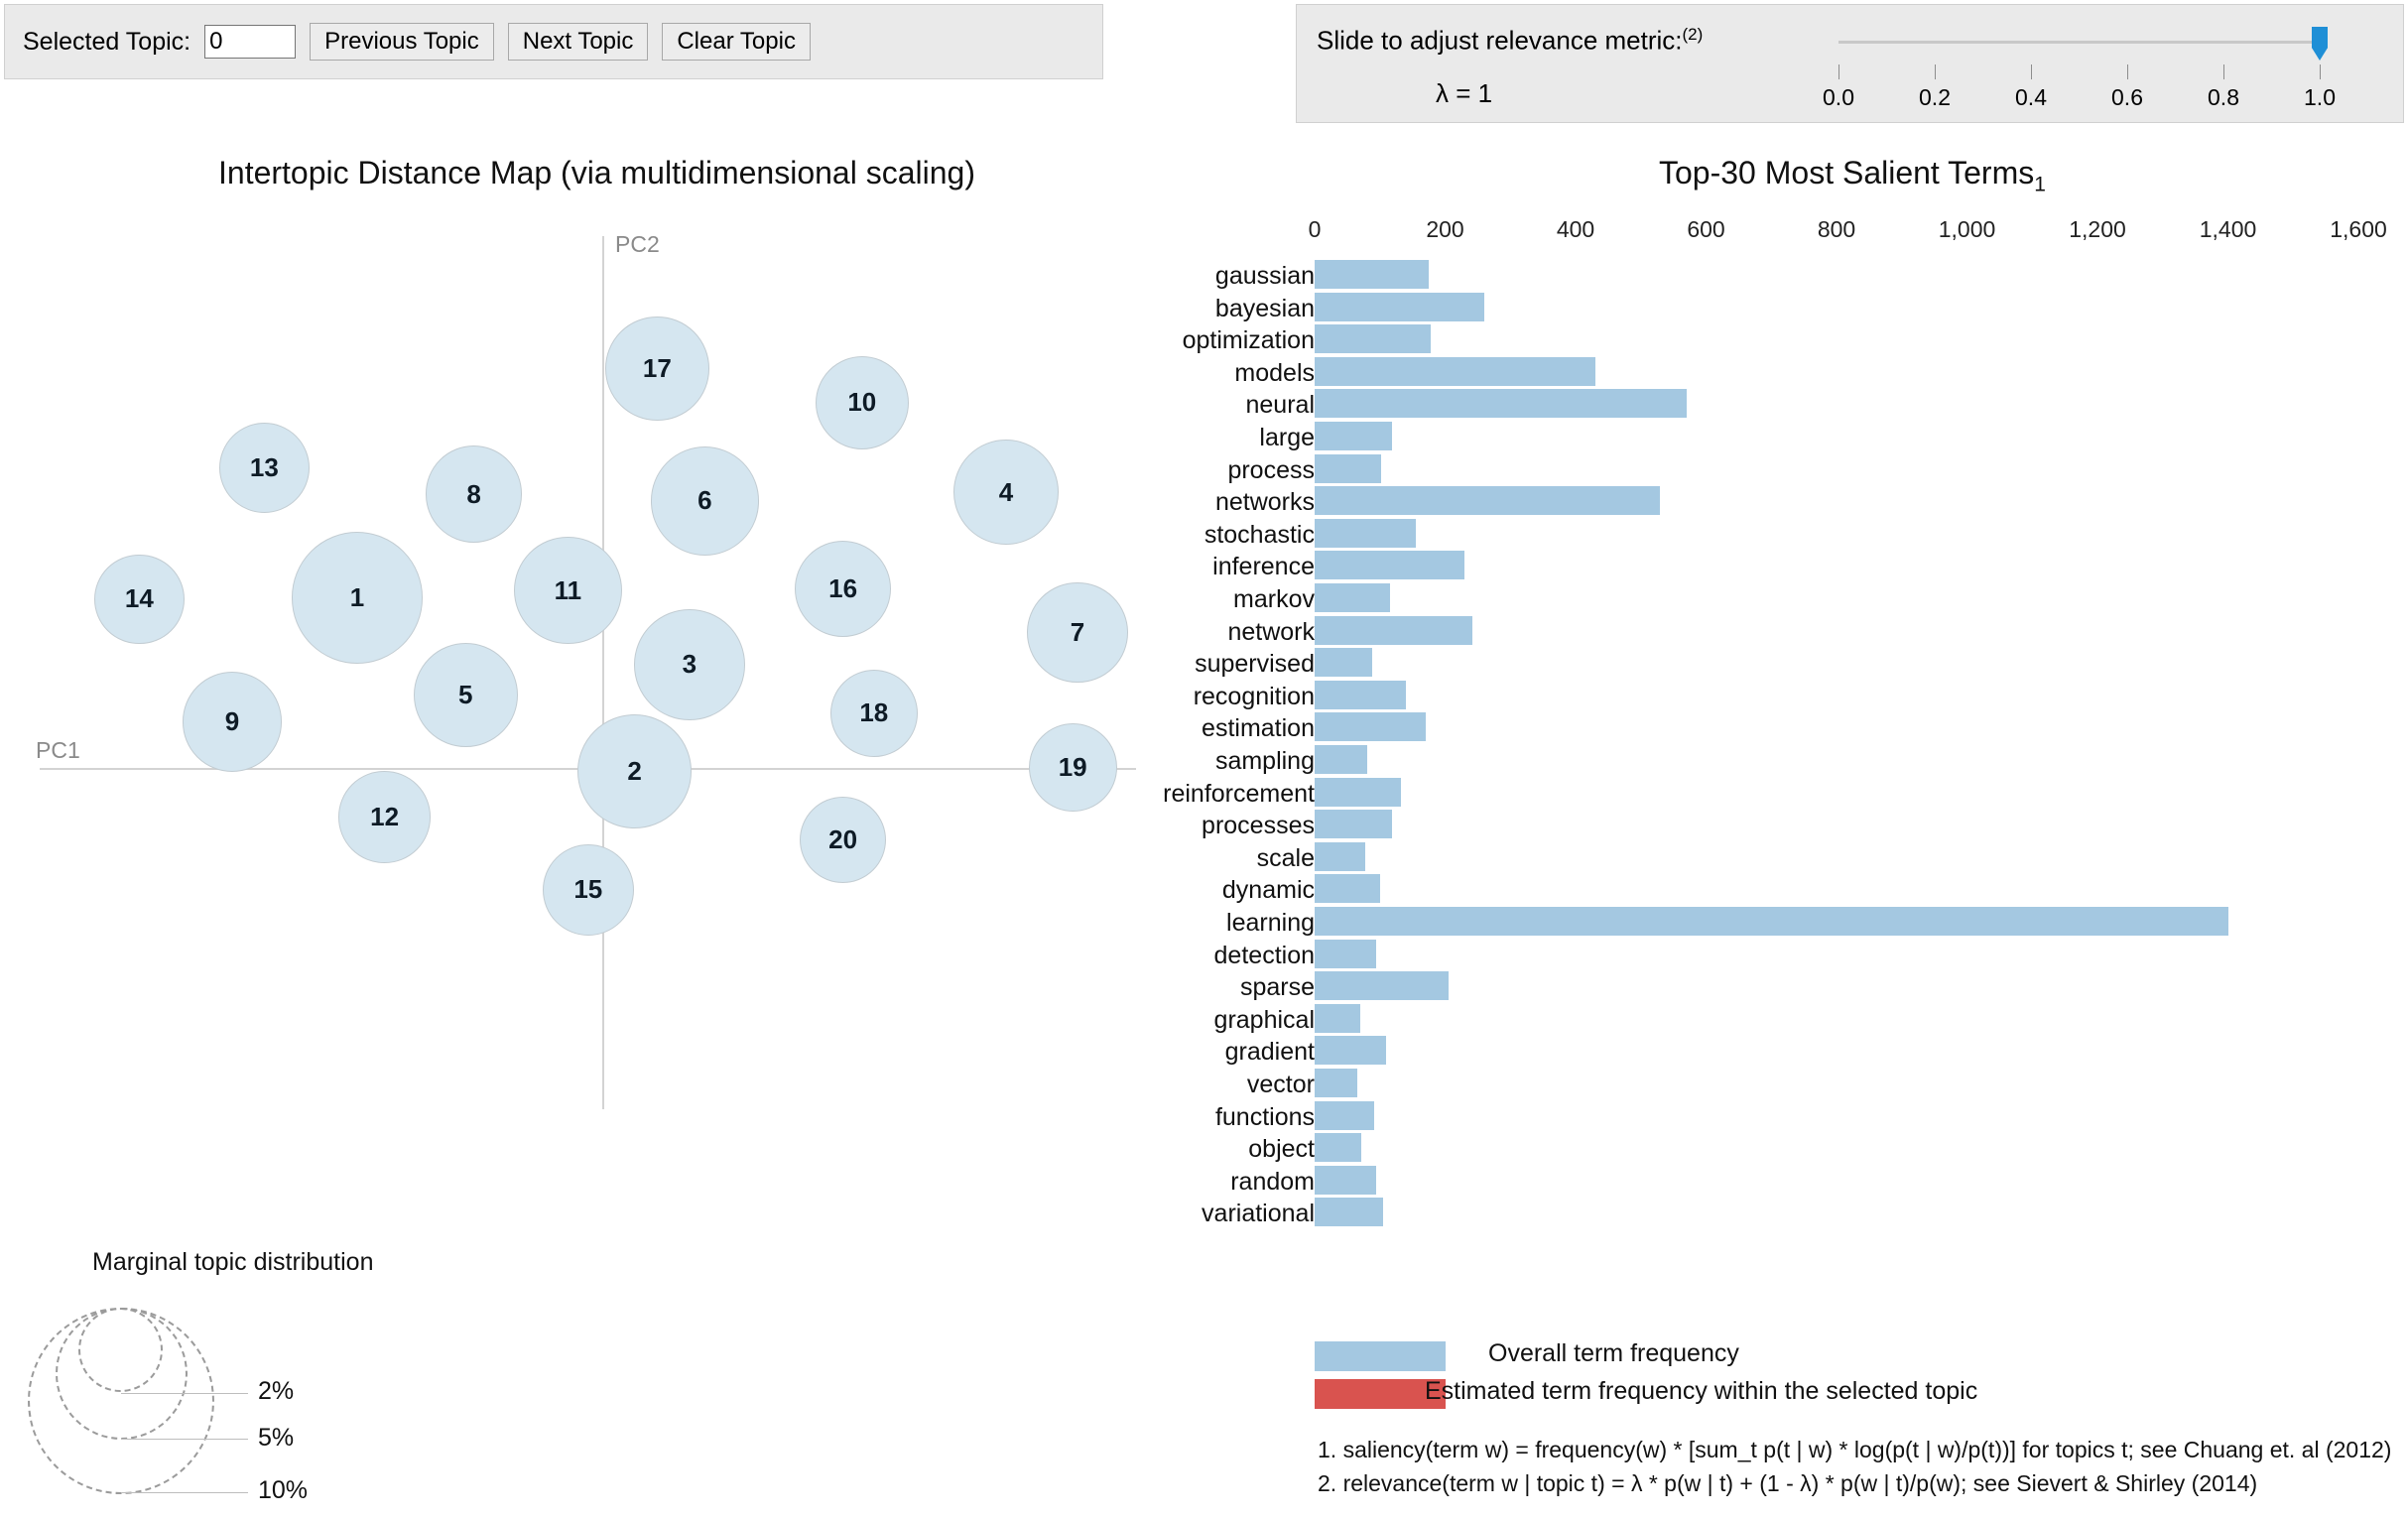  Describe the element at coordinates (1365, 533) in the screenshot. I see `term-bar-stochastic` at that location.